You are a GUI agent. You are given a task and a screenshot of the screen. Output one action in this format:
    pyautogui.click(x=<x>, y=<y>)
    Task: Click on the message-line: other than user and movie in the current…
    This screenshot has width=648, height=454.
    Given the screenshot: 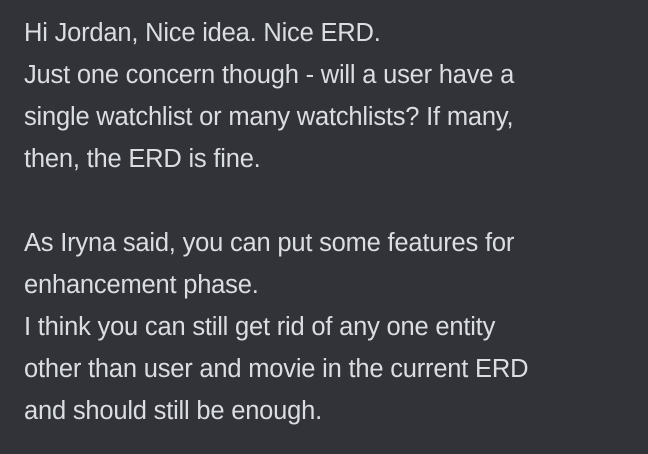 What is the action you would take?
    pyautogui.click(x=276, y=369)
    